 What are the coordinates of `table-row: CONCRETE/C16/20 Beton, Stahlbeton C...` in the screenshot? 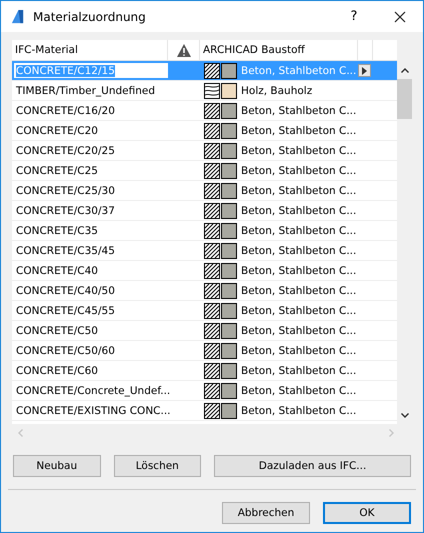 It's located at (204, 111).